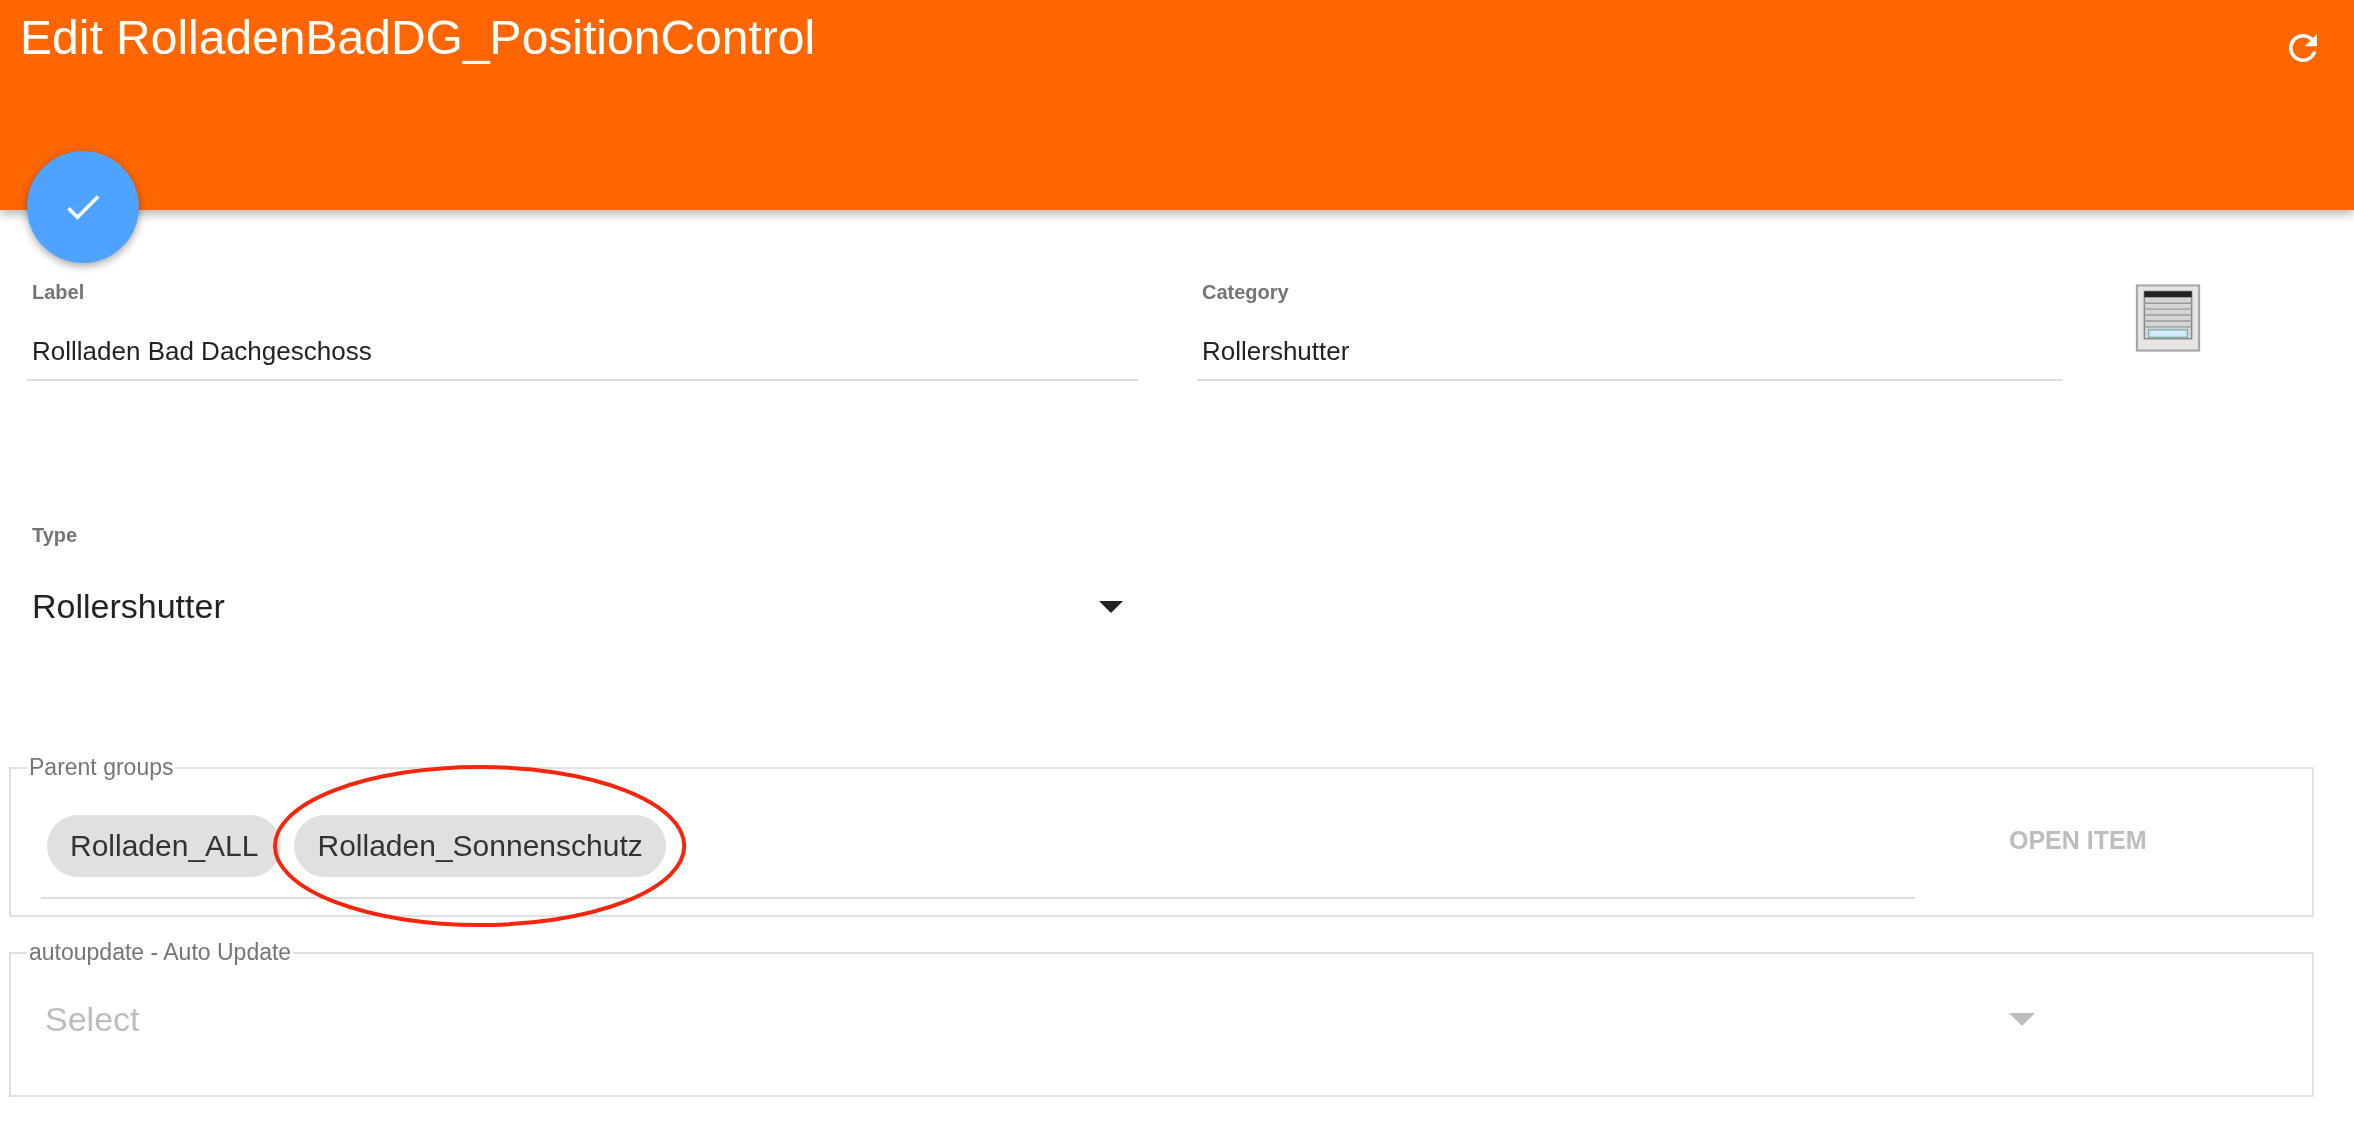 Image resolution: width=2354 pixels, height=1122 pixels. I want to click on dropdown-placeholder: Select, so click(92, 1019).